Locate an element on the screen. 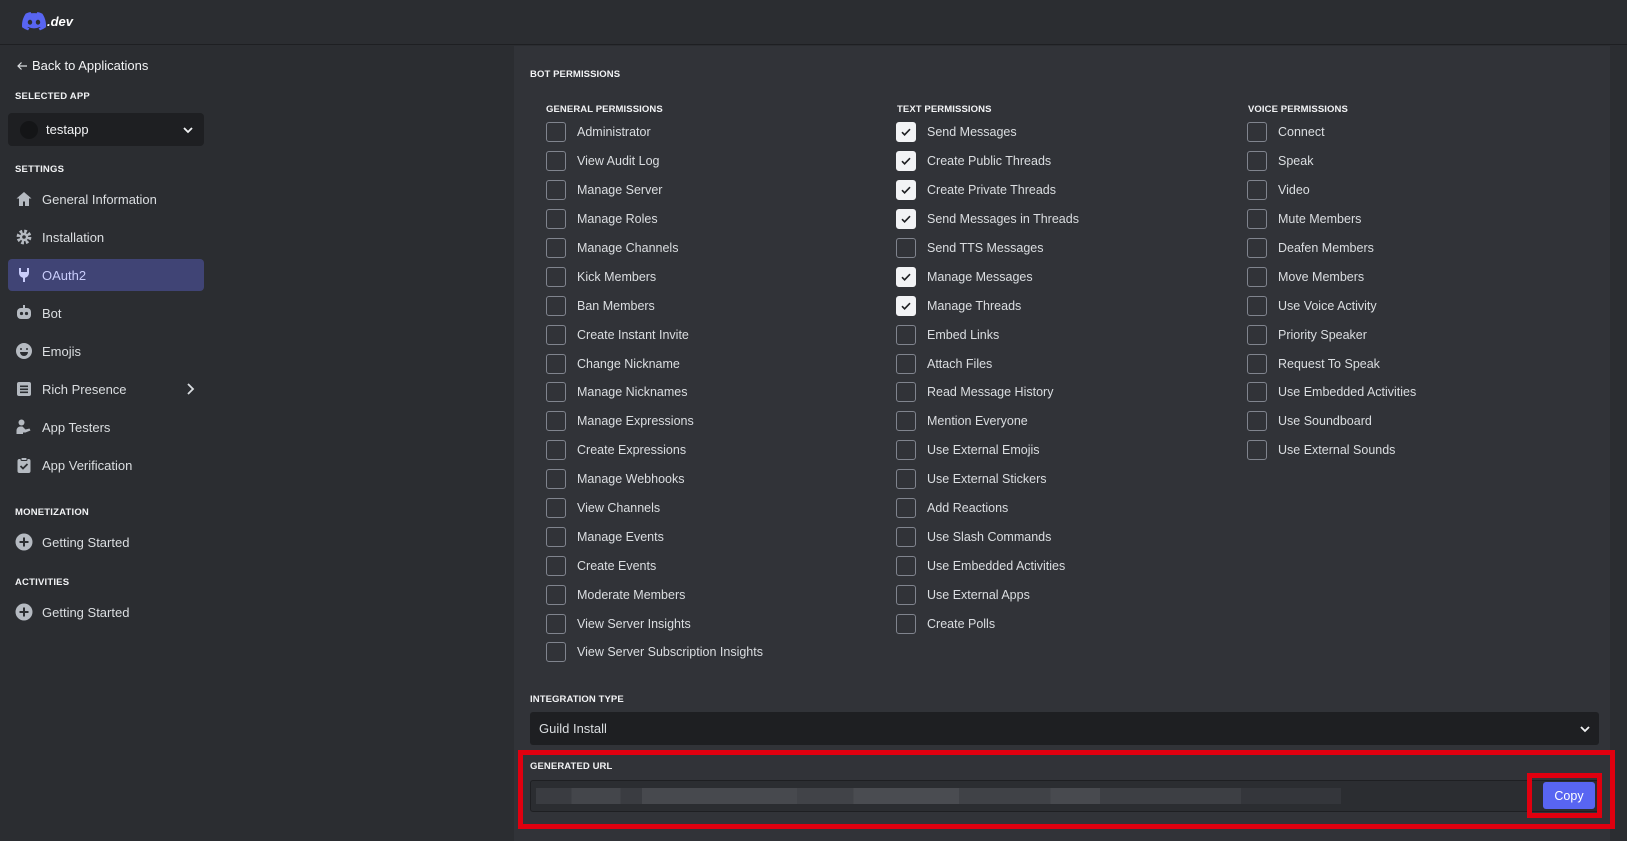 This screenshot has height=841, width=1627. sidebar-item-monetization-getting-started: Getting Started is located at coordinates (106, 542).